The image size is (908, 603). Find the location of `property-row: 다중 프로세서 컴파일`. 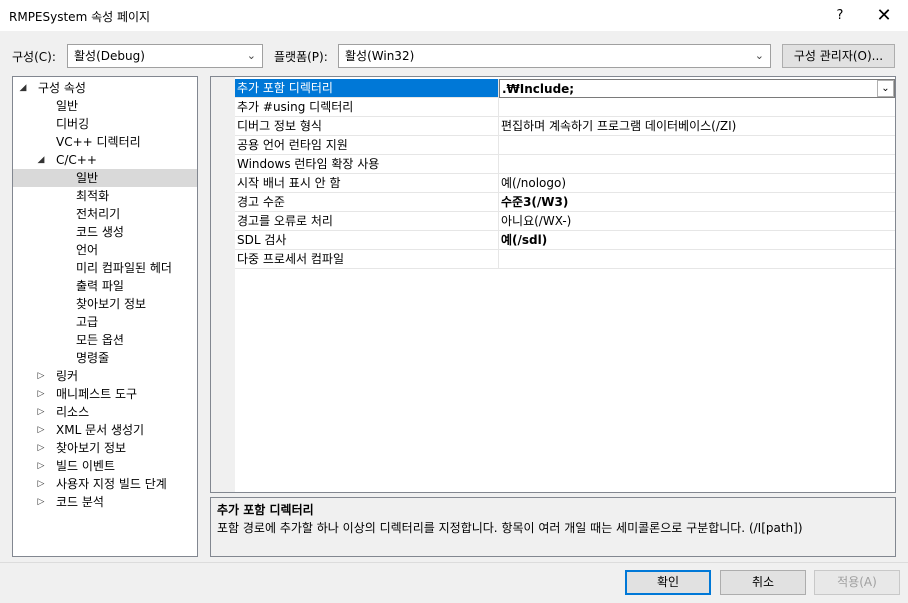

property-row: 다중 프로세서 컴파일 is located at coordinates (553, 259).